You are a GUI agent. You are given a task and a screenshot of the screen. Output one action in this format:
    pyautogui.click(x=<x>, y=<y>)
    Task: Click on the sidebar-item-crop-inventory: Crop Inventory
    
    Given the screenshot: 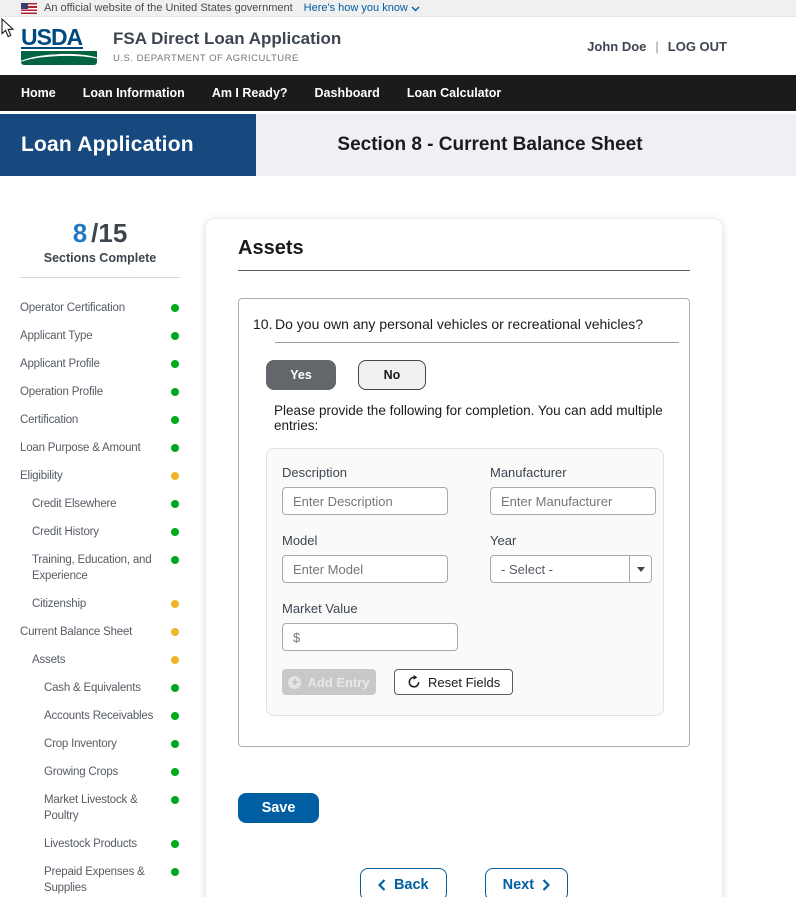 What is the action you would take?
    pyautogui.click(x=100, y=744)
    